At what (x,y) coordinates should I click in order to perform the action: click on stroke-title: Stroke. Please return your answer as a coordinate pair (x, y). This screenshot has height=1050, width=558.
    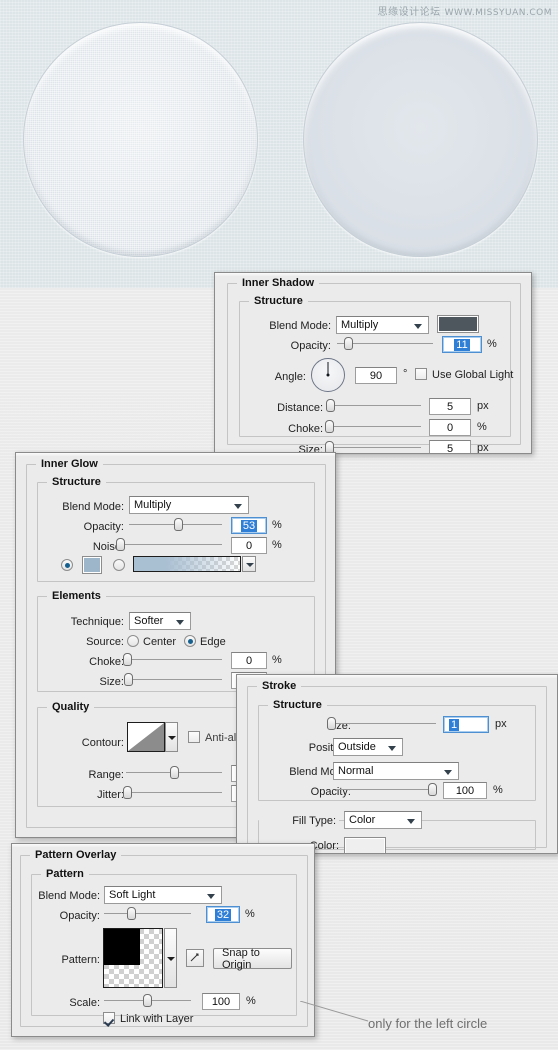
    Looking at the image, I should click on (279, 686).